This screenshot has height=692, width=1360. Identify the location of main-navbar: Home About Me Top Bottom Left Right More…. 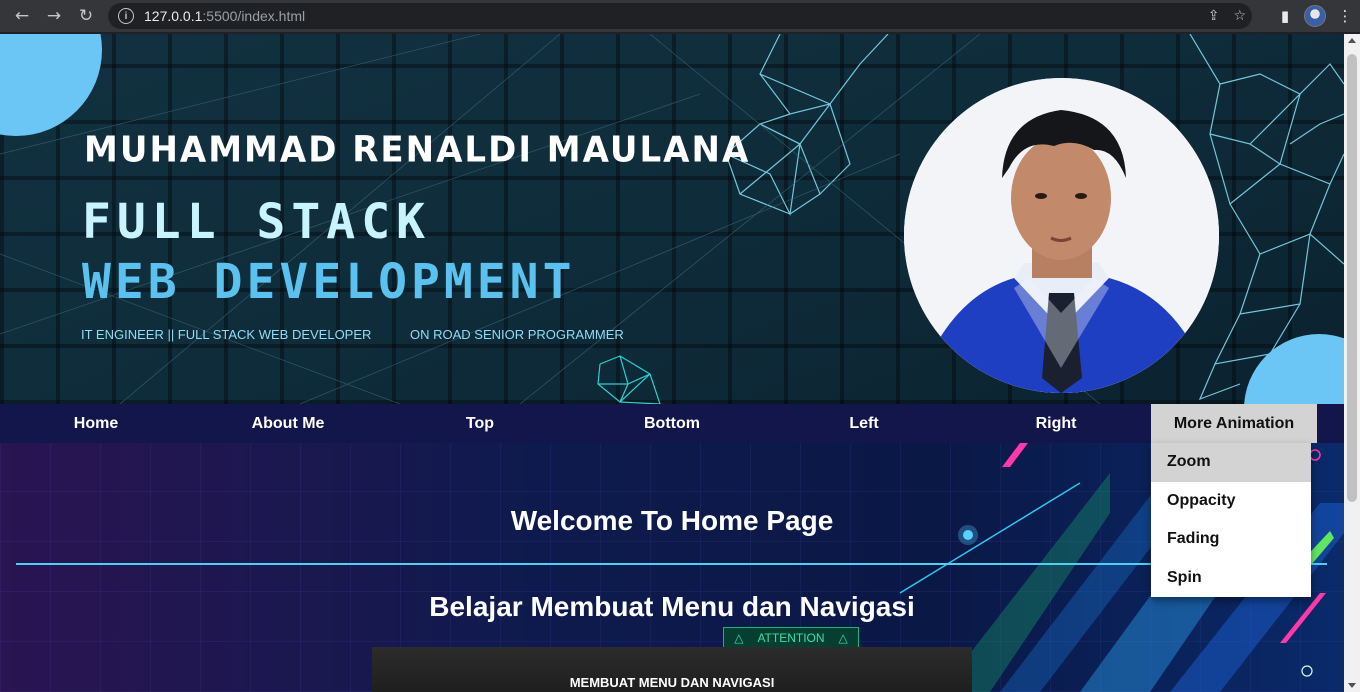
(672, 423).